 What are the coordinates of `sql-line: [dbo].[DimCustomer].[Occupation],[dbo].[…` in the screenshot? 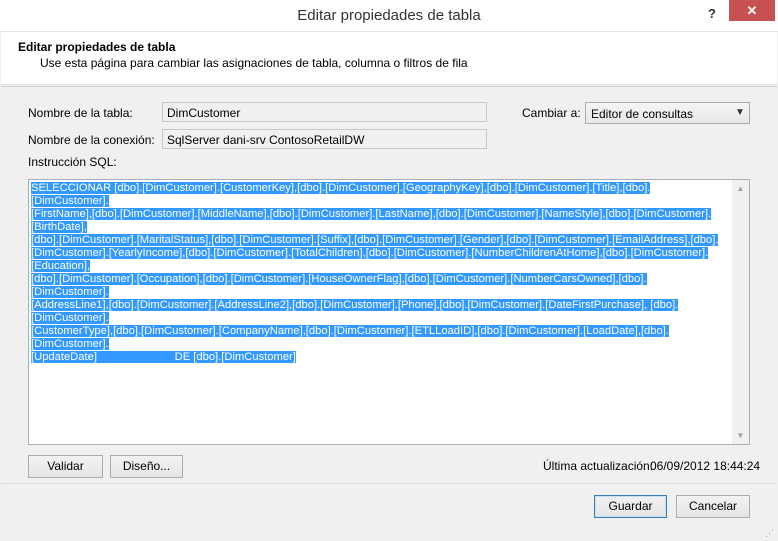 It's located at (339, 285).